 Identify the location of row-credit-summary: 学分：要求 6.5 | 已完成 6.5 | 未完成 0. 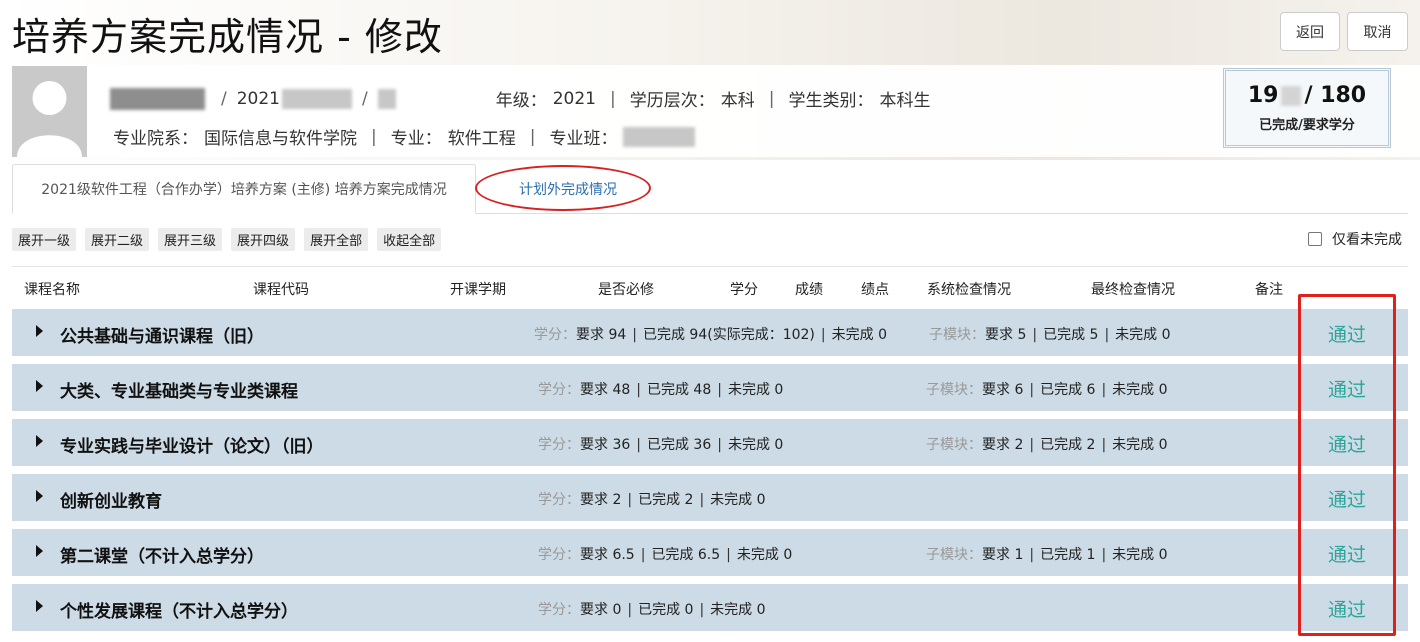
(665, 555).